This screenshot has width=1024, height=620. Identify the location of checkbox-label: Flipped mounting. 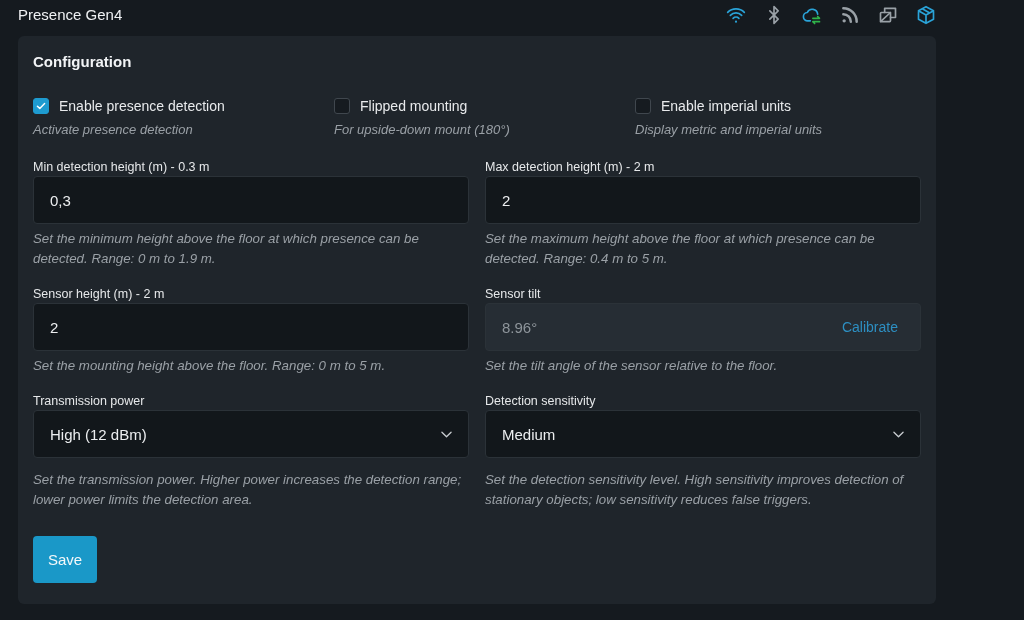
(414, 106).